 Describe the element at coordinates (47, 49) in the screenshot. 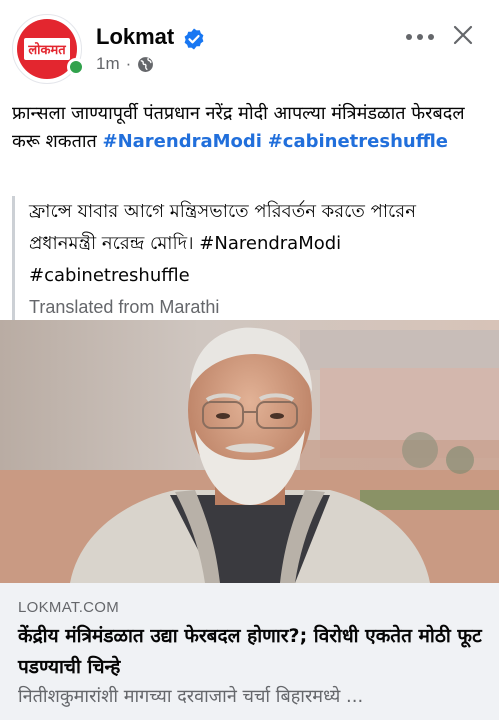

I see `avatar-logo-text: लोकमत` at that location.